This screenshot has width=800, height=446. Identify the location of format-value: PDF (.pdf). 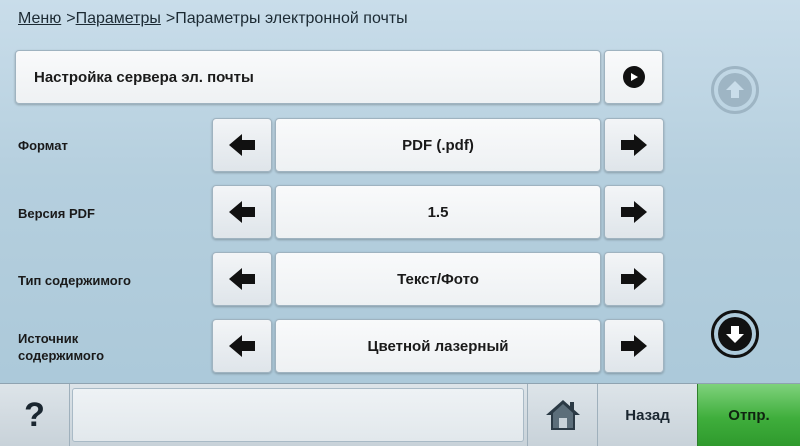
(438, 145).